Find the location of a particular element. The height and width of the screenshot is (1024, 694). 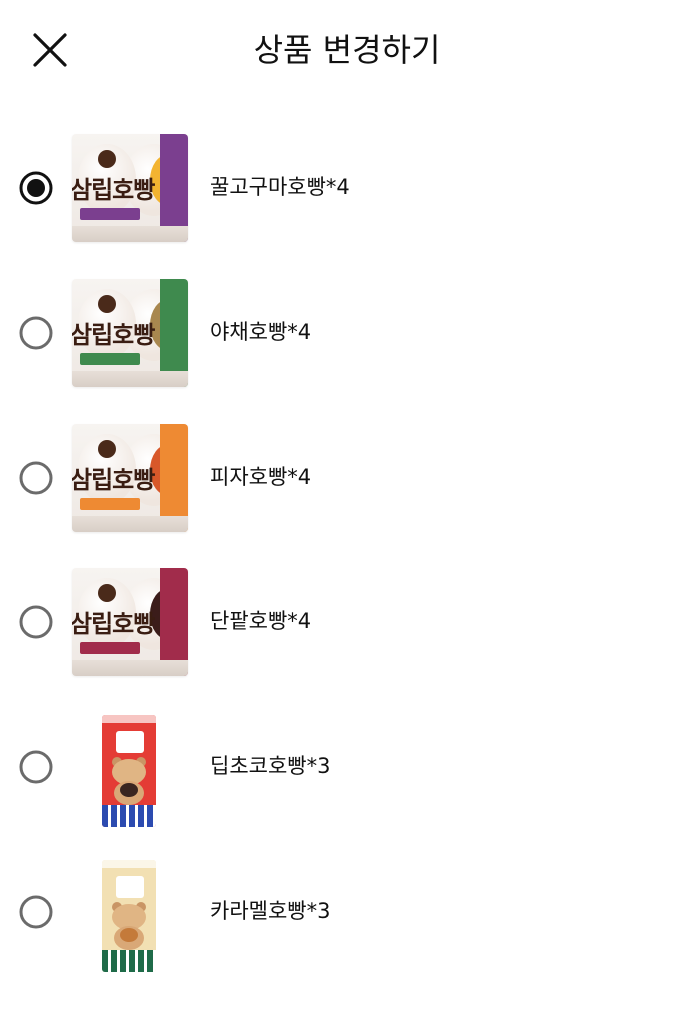

product-option-row: 삼립호빵 꿀고구마호빵*4 is located at coordinates (347, 188).